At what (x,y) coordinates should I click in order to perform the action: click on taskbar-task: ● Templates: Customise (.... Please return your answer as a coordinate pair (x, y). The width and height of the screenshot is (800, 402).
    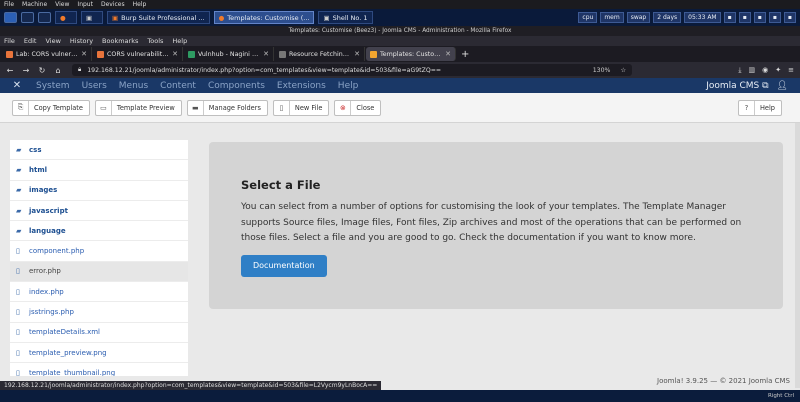
    Looking at the image, I should click on (264, 17).